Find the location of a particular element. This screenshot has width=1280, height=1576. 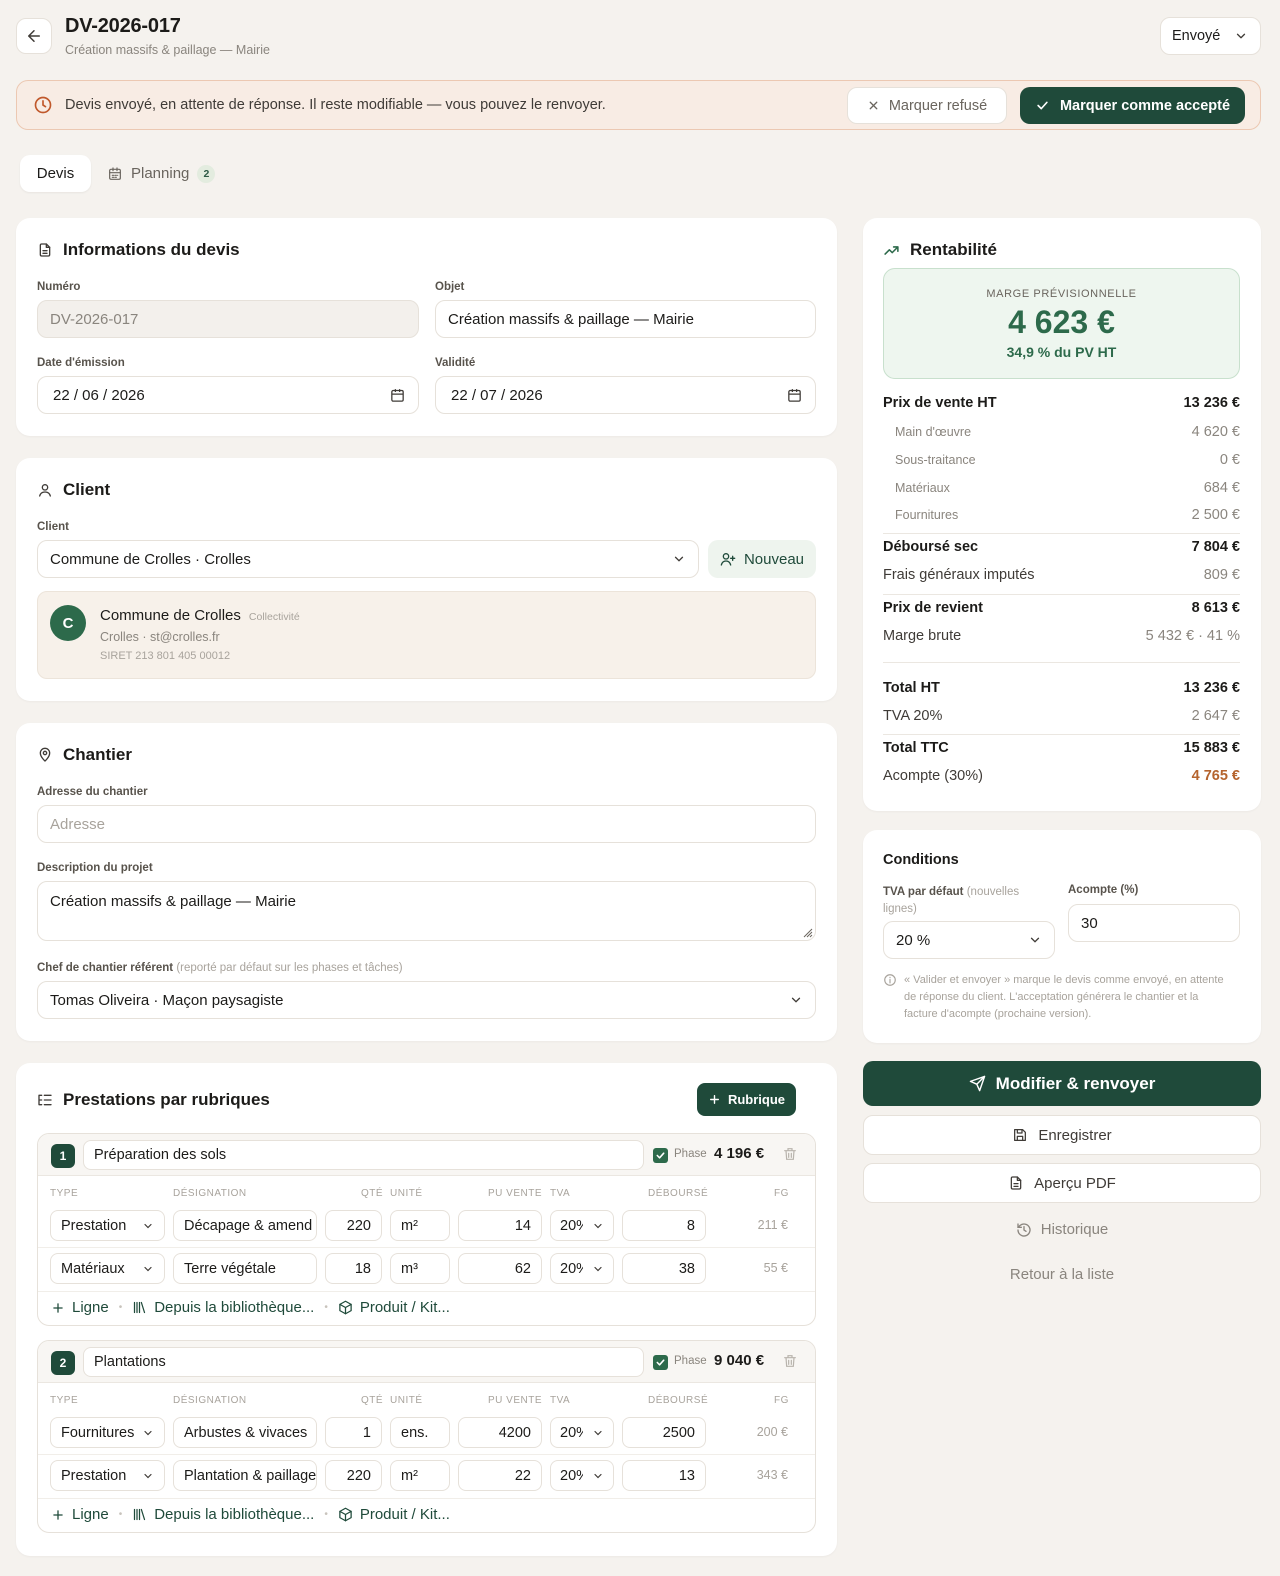

rubrique-total: 4 196 € is located at coordinates (739, 1153).